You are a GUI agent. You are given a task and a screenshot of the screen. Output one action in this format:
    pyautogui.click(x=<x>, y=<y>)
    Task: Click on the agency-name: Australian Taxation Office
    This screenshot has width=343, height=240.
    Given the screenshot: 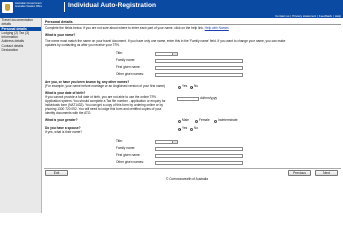 What is the action you would take?
    pyautogui.click(x=29, y=6)
    